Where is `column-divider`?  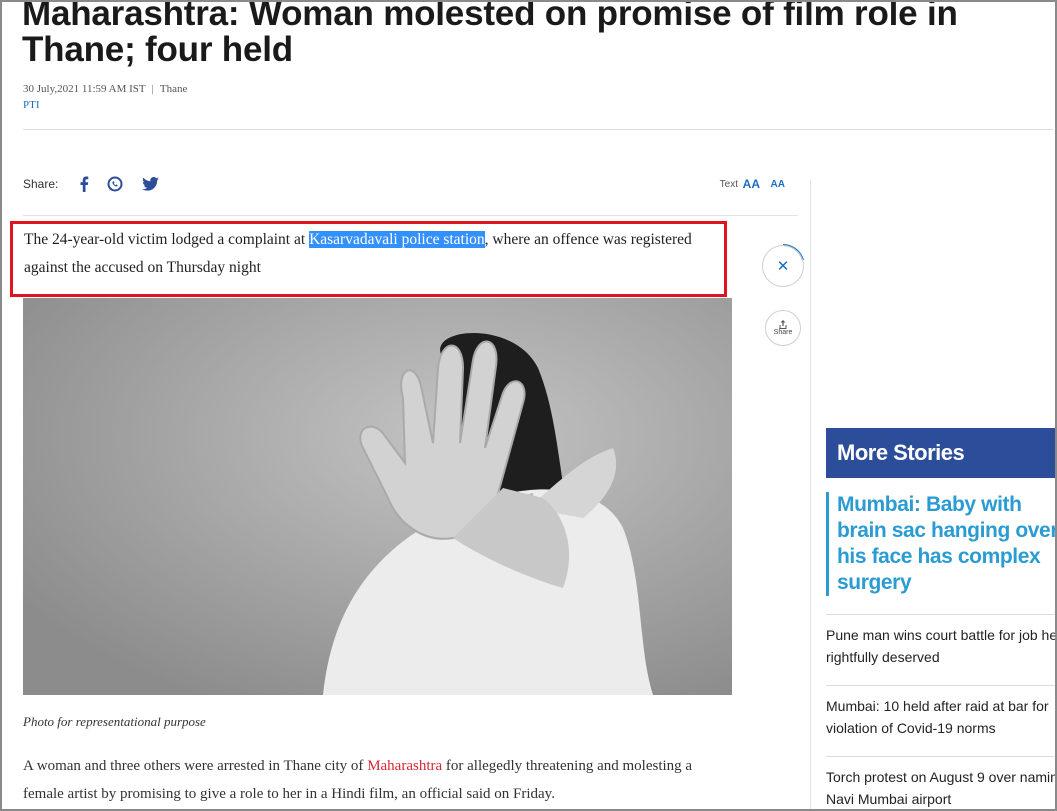
column-divider is located at coordinates (810, 494).